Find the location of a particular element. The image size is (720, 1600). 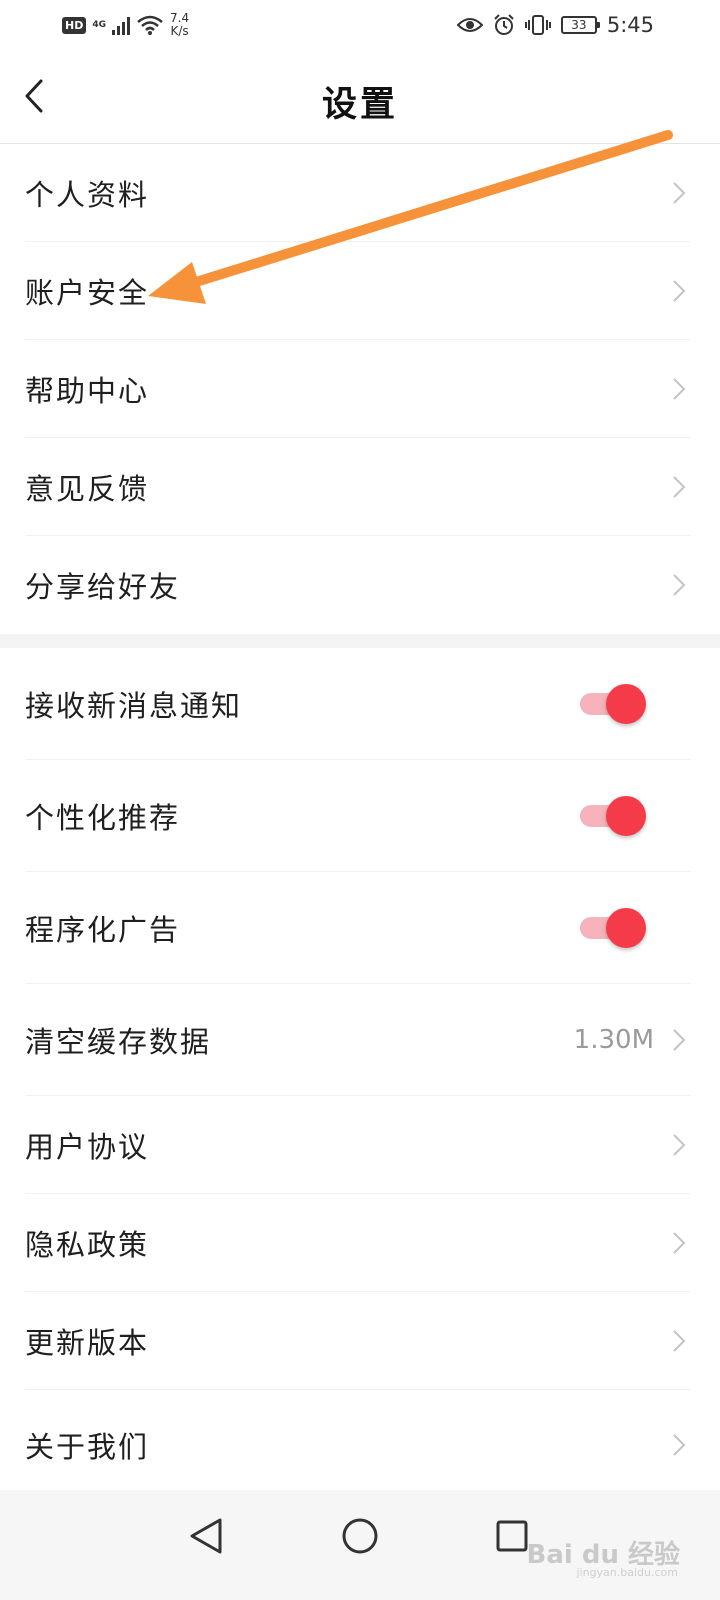

settings-item-help-center: 帮助中心 is located at coordinates (360, 389).